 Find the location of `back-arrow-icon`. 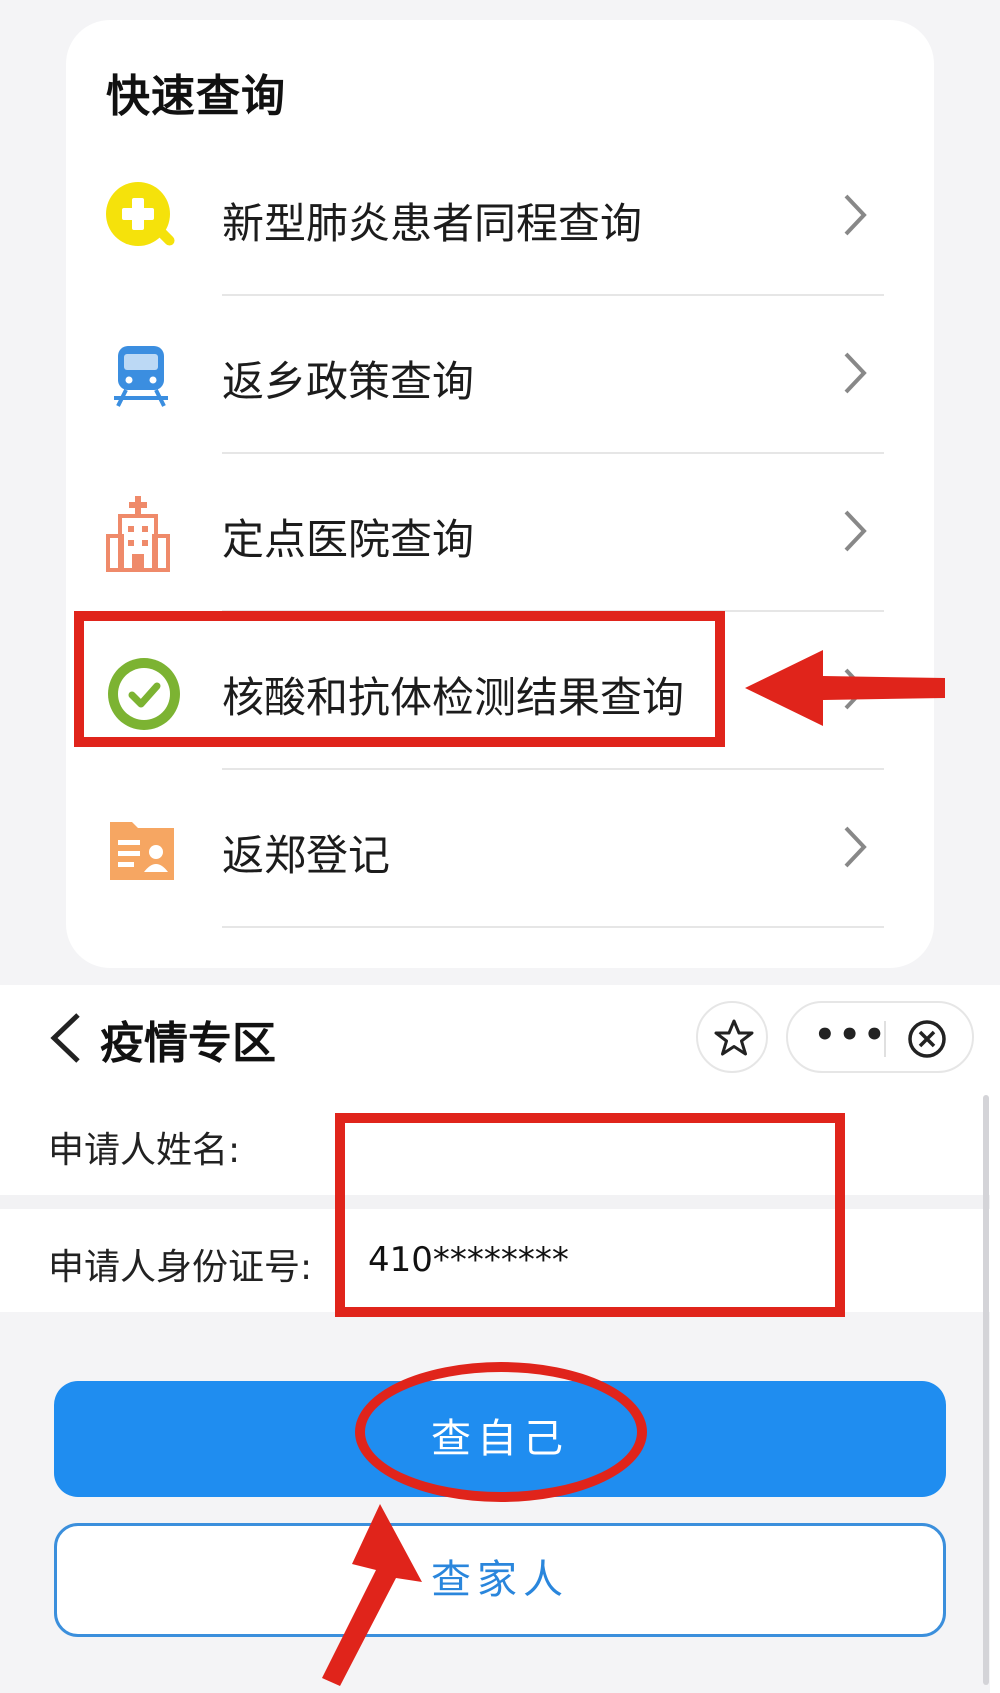

back-arrow-icon is located at coordinates (66, 1038).